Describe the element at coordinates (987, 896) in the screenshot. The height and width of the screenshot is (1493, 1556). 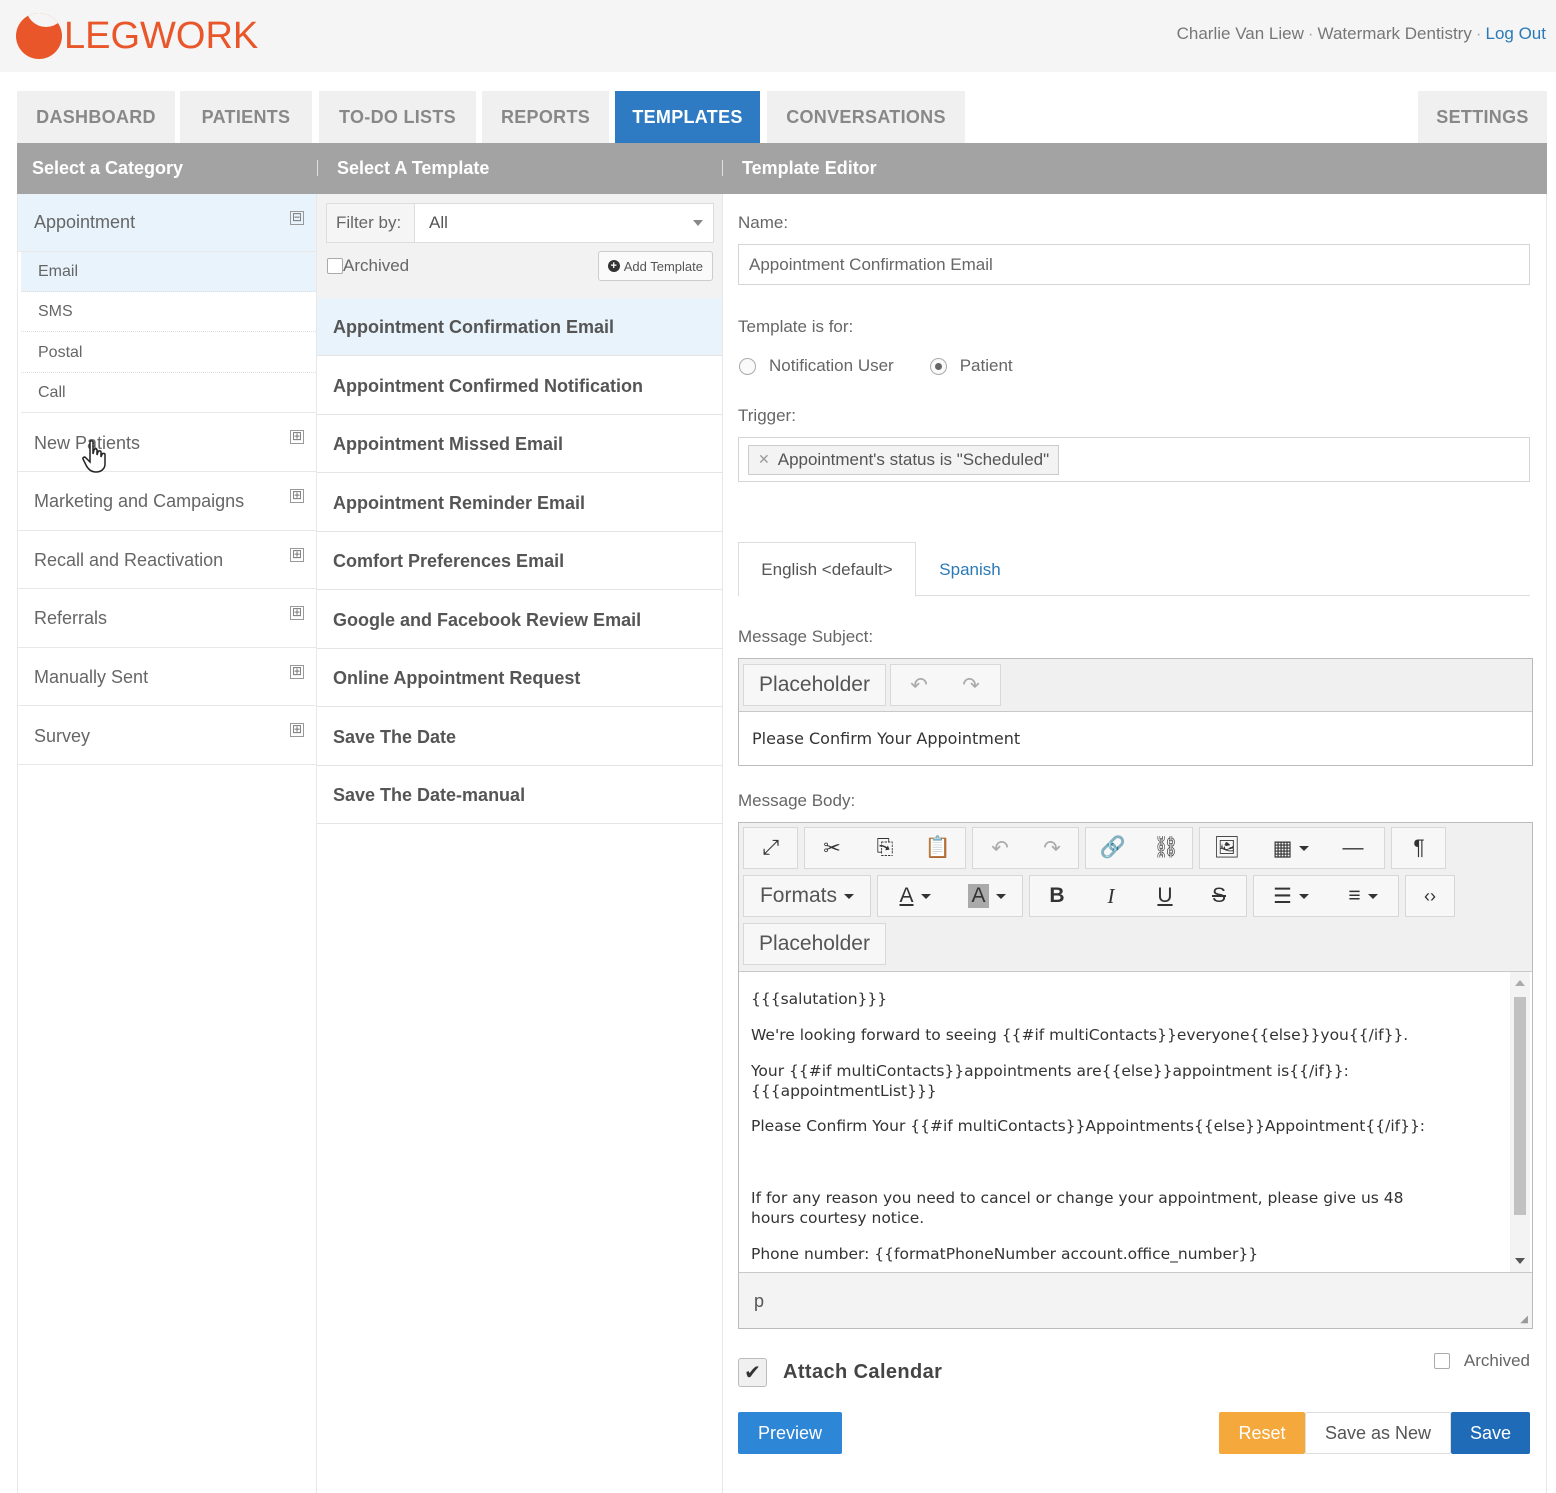
I see `background-color-icon: A` at that location.